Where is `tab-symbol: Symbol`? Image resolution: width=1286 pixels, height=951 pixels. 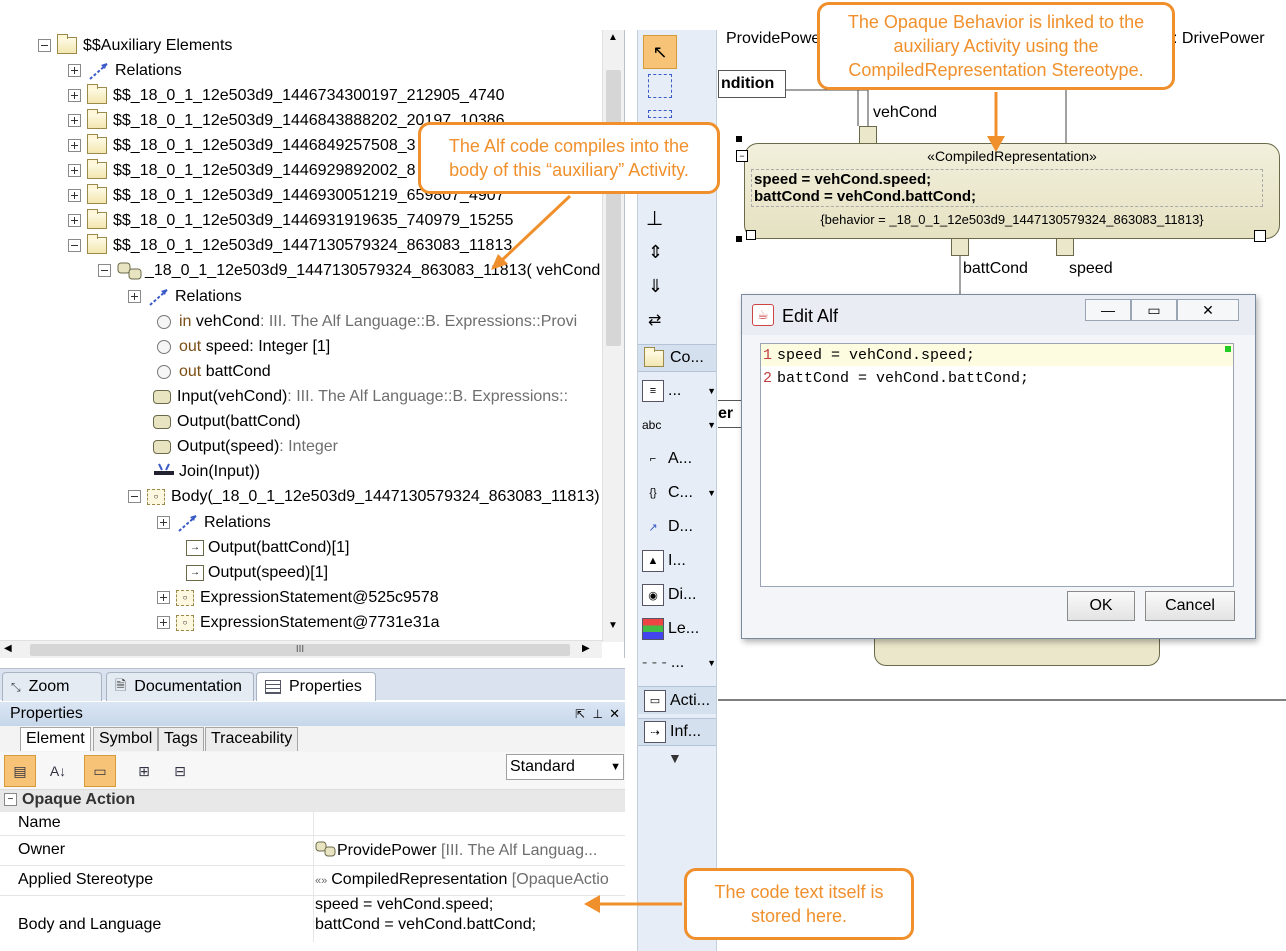 tab-symbol: Symbol is located at coordinates (126, 739).